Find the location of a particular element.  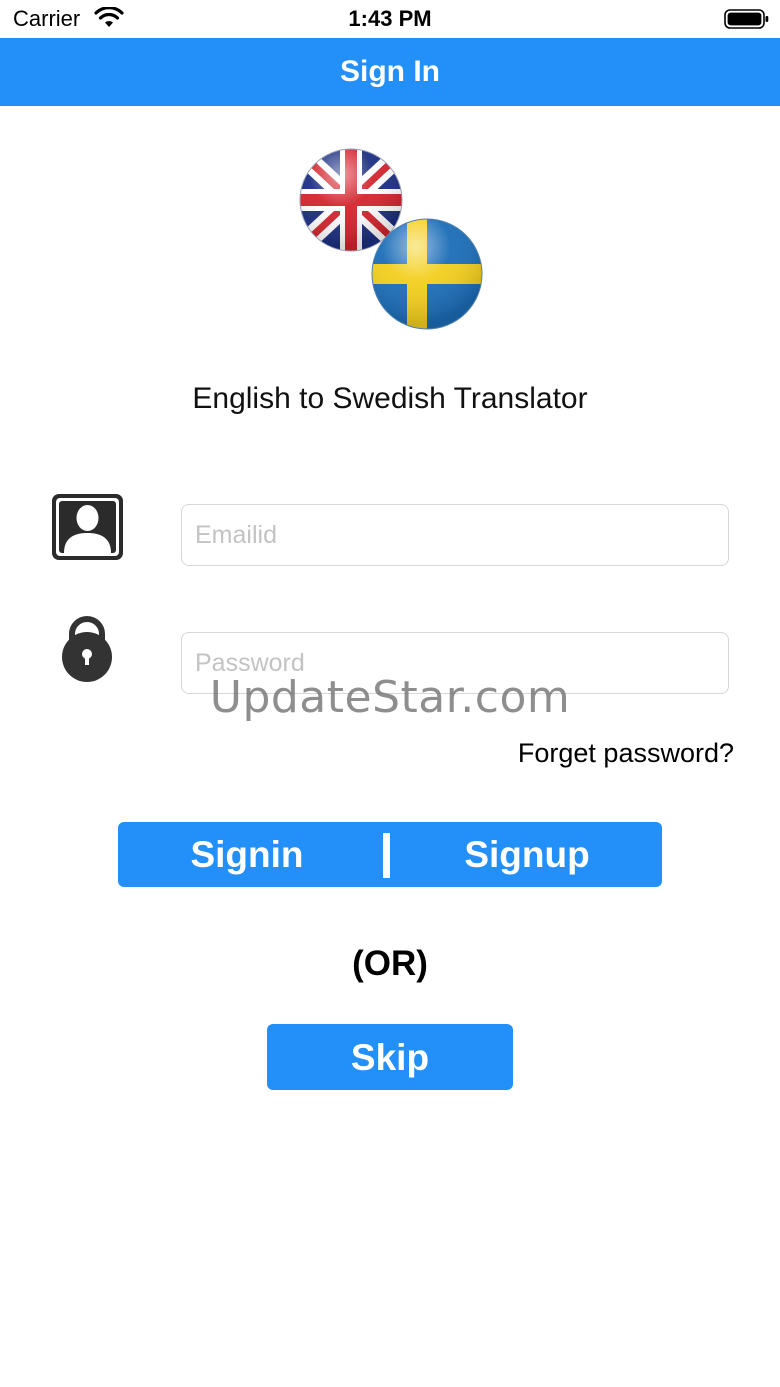

skip-button: Skip is located at coordinates (390, 1057).